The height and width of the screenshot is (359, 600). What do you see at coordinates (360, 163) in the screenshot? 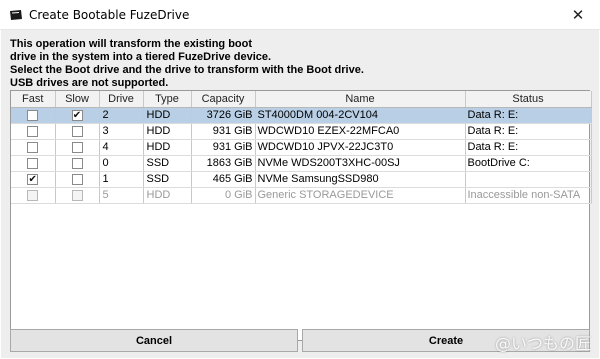
I see `drive-name-cell: NVMe WDS200T3XHC-00SJ` at bounding box center [360, 163].